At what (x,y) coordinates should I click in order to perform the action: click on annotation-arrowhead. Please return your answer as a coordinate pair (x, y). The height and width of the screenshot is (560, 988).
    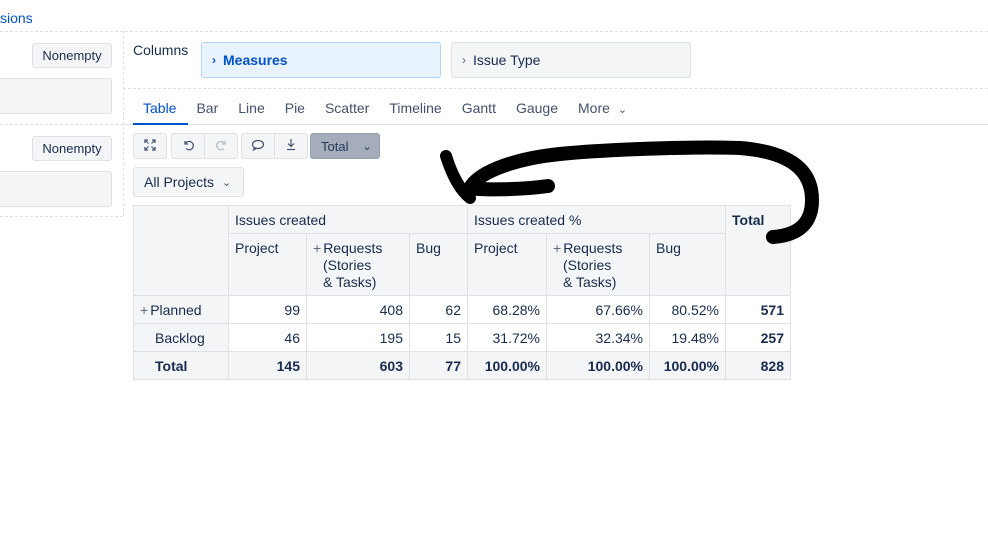
    Looking at the image, I should click on (458, 177).